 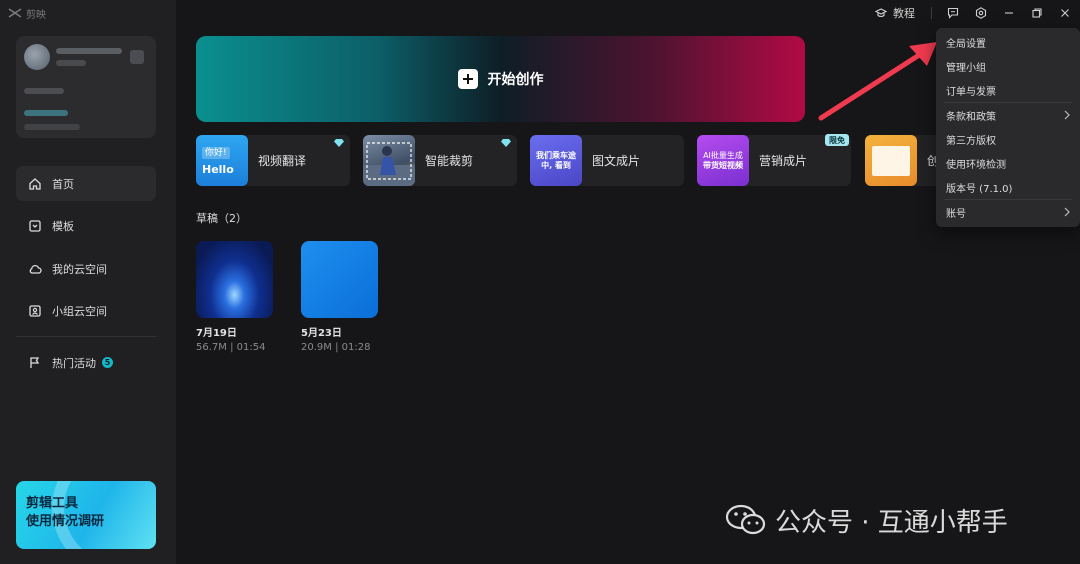 What do you see at coordinates (449, 161) in the screenshot?
I see `tool-label: 智能裁剪` at bounding box center [449, 161].